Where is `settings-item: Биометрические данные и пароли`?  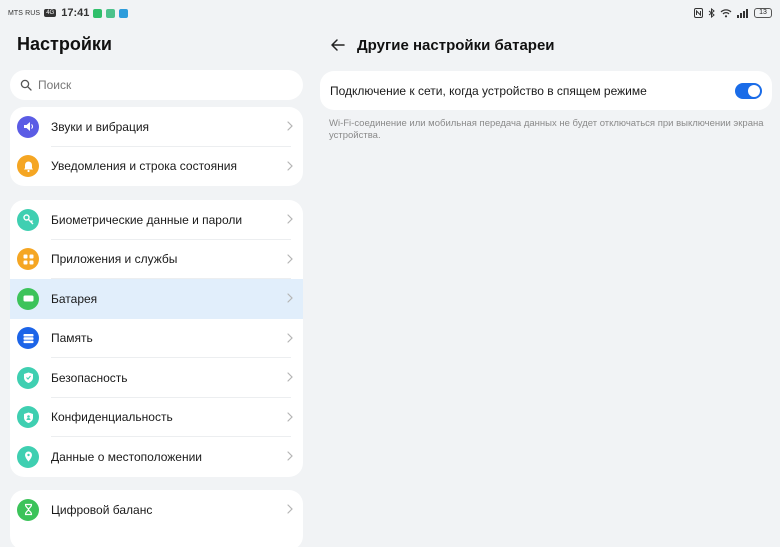
settings-item: Биометрические данные и пароли is located at coordinates (156, 220).